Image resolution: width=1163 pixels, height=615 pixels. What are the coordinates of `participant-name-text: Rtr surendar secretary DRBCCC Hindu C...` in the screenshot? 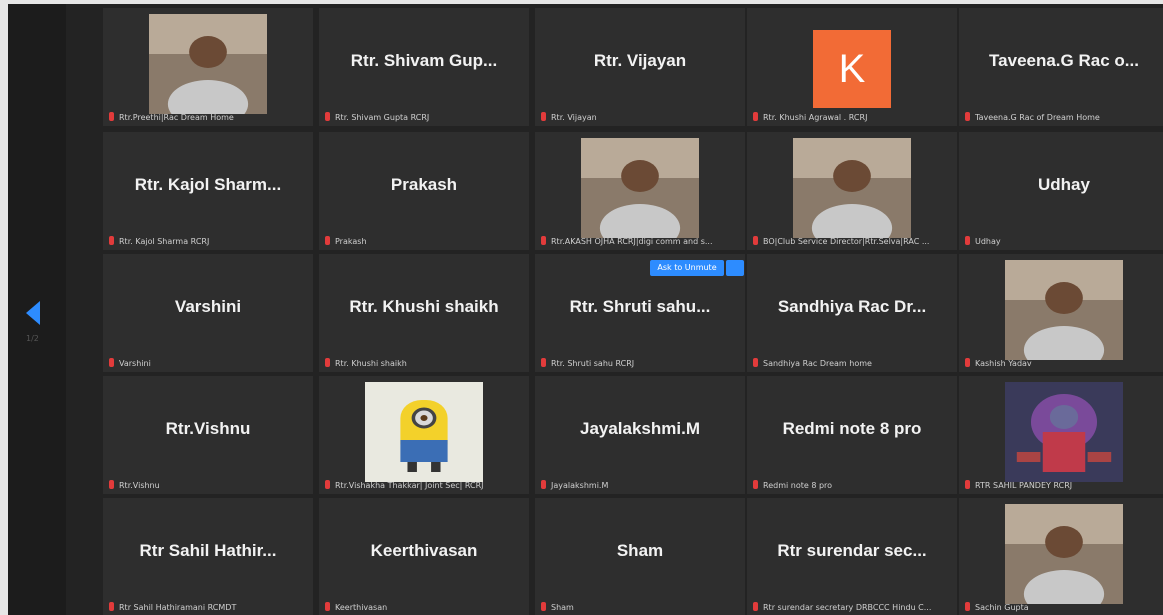 It's located at (847, 607).